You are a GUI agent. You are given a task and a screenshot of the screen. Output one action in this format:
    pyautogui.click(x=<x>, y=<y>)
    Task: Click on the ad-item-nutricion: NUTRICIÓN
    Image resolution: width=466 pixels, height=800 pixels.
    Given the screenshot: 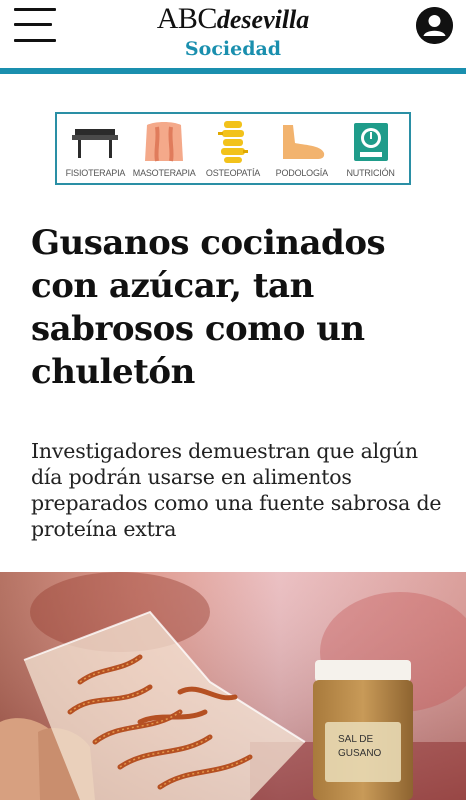 What is the action you would take?
    pyautogui.click(x=371, y=149)
    